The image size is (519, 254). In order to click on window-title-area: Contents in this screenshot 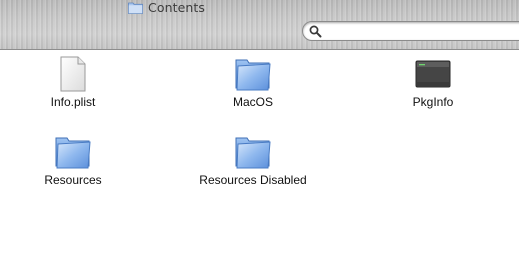, I will do `click(166, 7)`.